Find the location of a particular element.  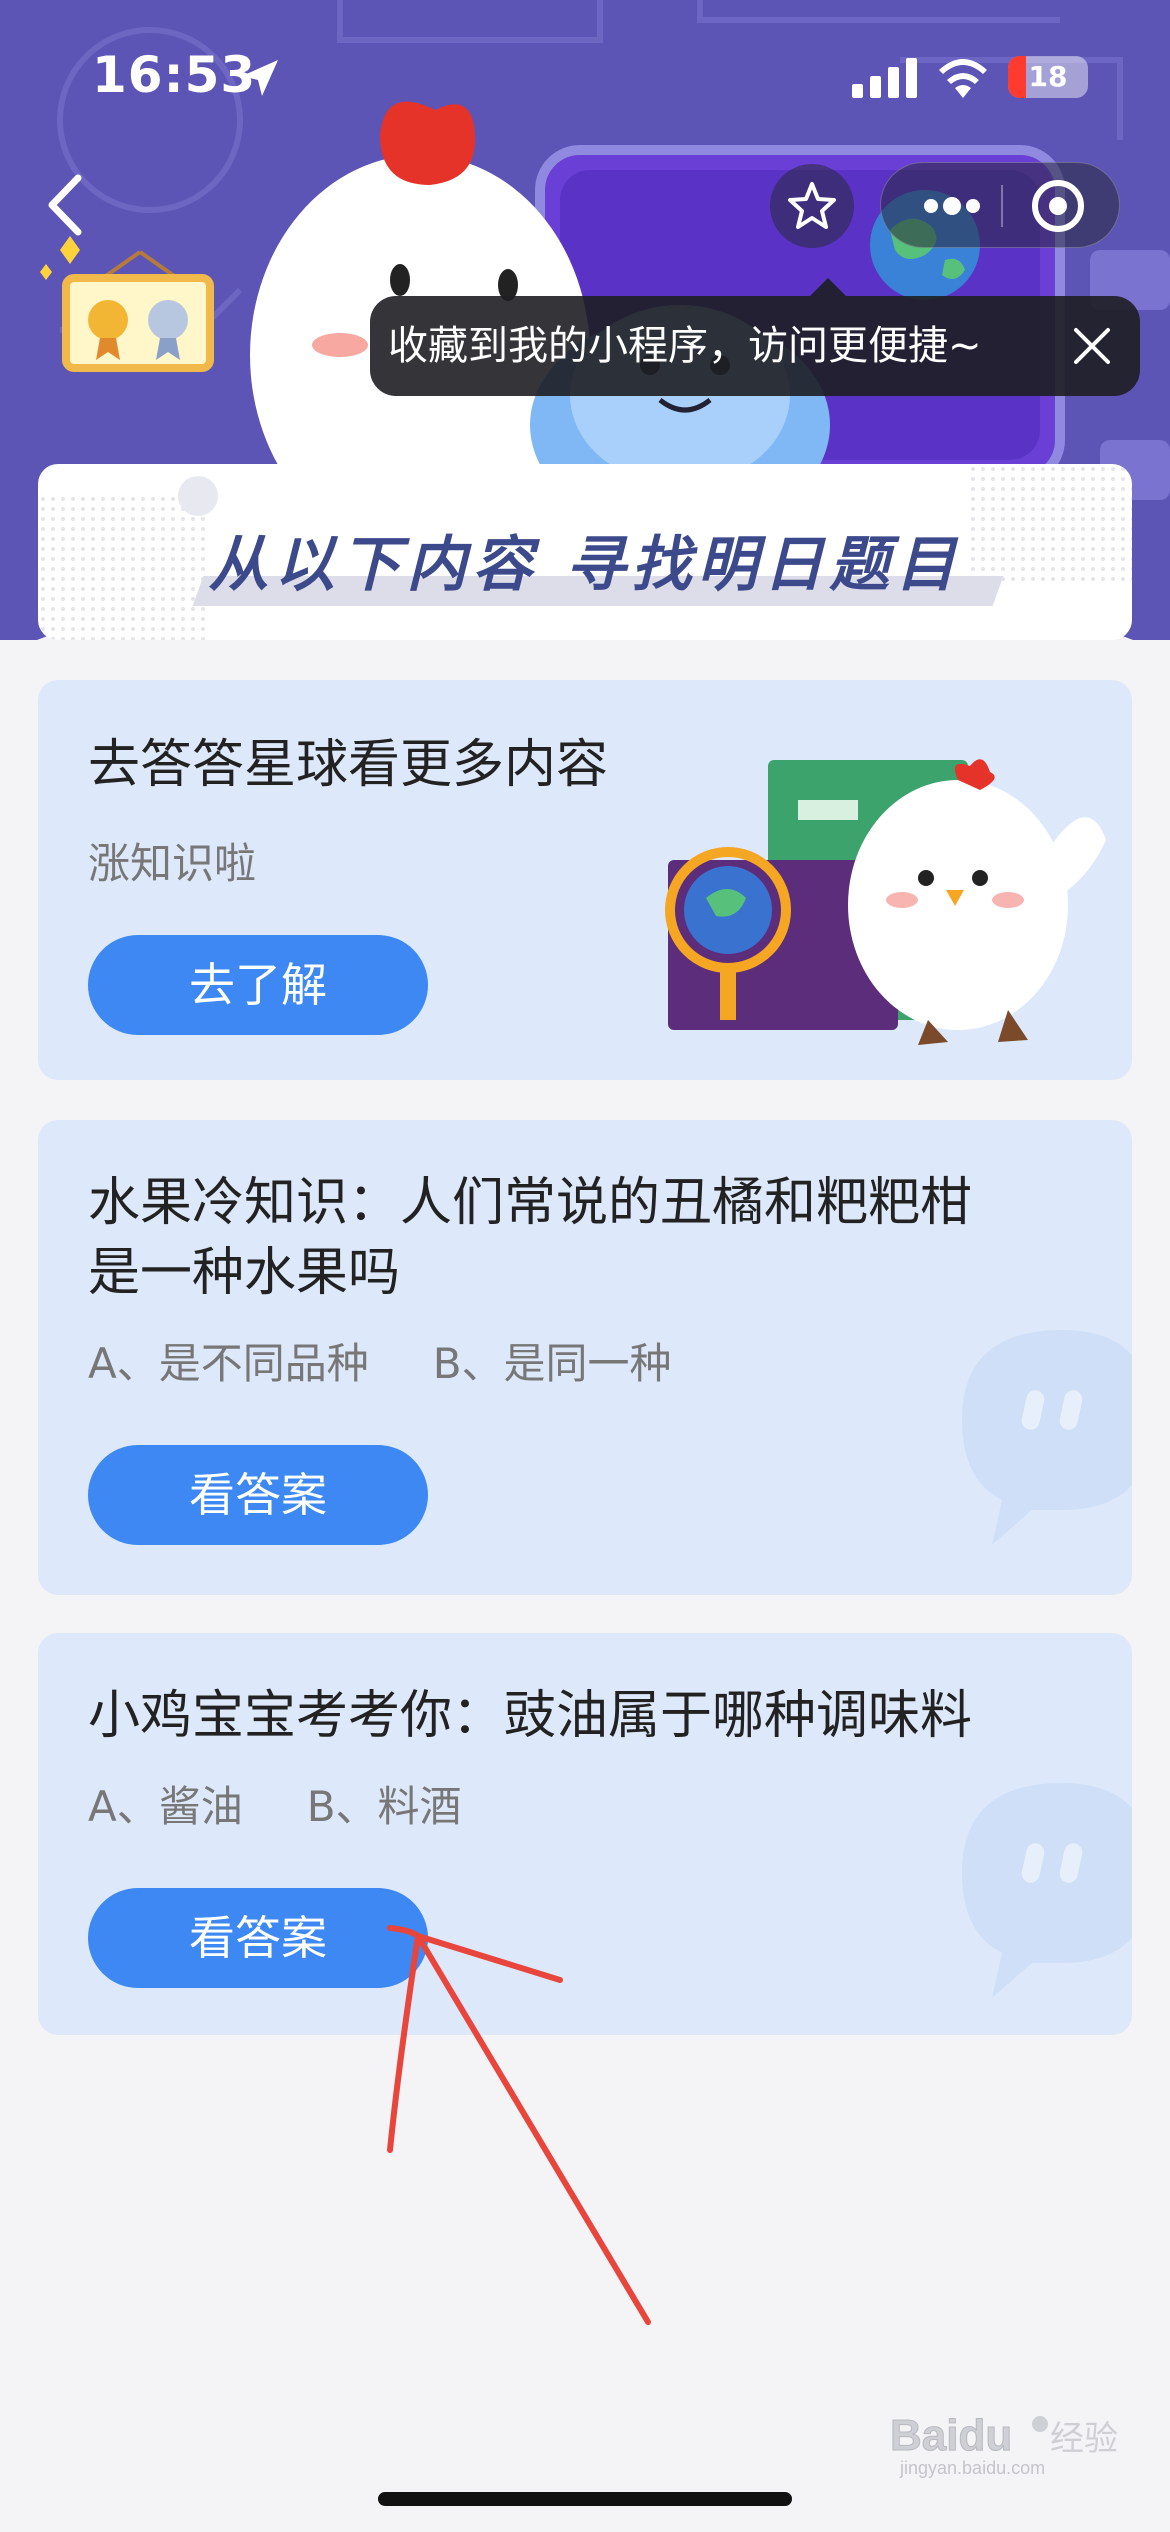

battery-level: 18 is located at coordinates (1048, 76).